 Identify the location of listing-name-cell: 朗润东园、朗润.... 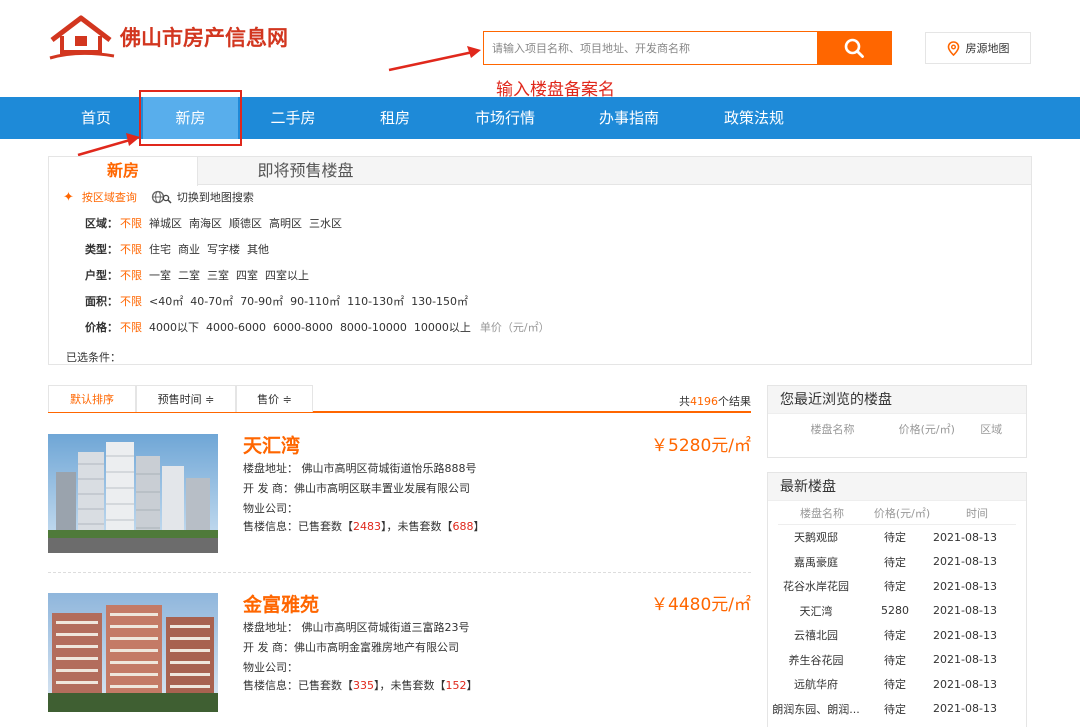
(816, 709).